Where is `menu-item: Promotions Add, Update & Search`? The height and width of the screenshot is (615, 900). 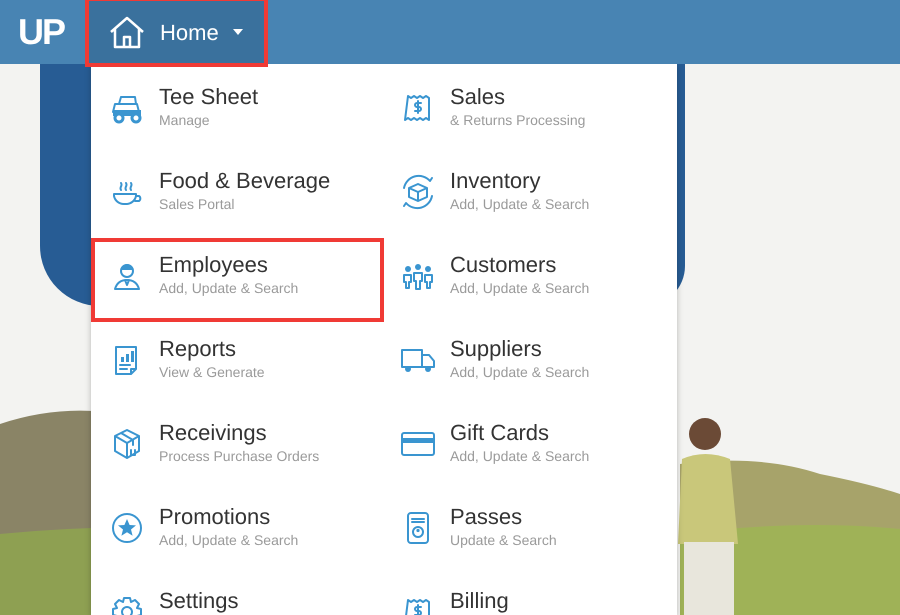
menu-item: Promotions Add, Update & Search is located at coordinates (237, 532).